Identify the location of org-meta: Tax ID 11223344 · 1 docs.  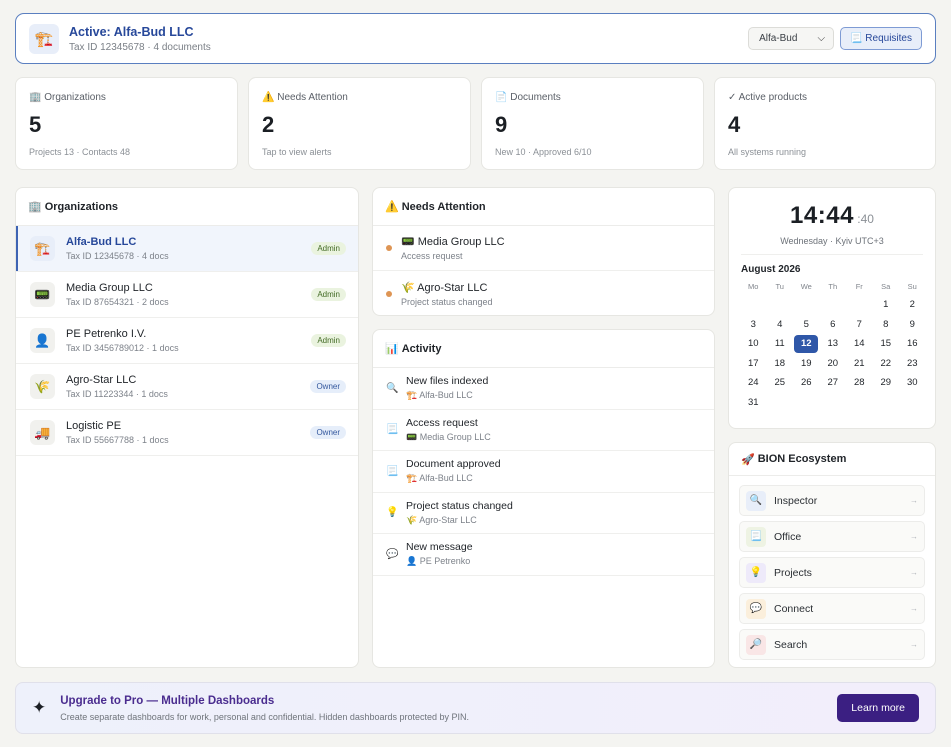
(117, 394).